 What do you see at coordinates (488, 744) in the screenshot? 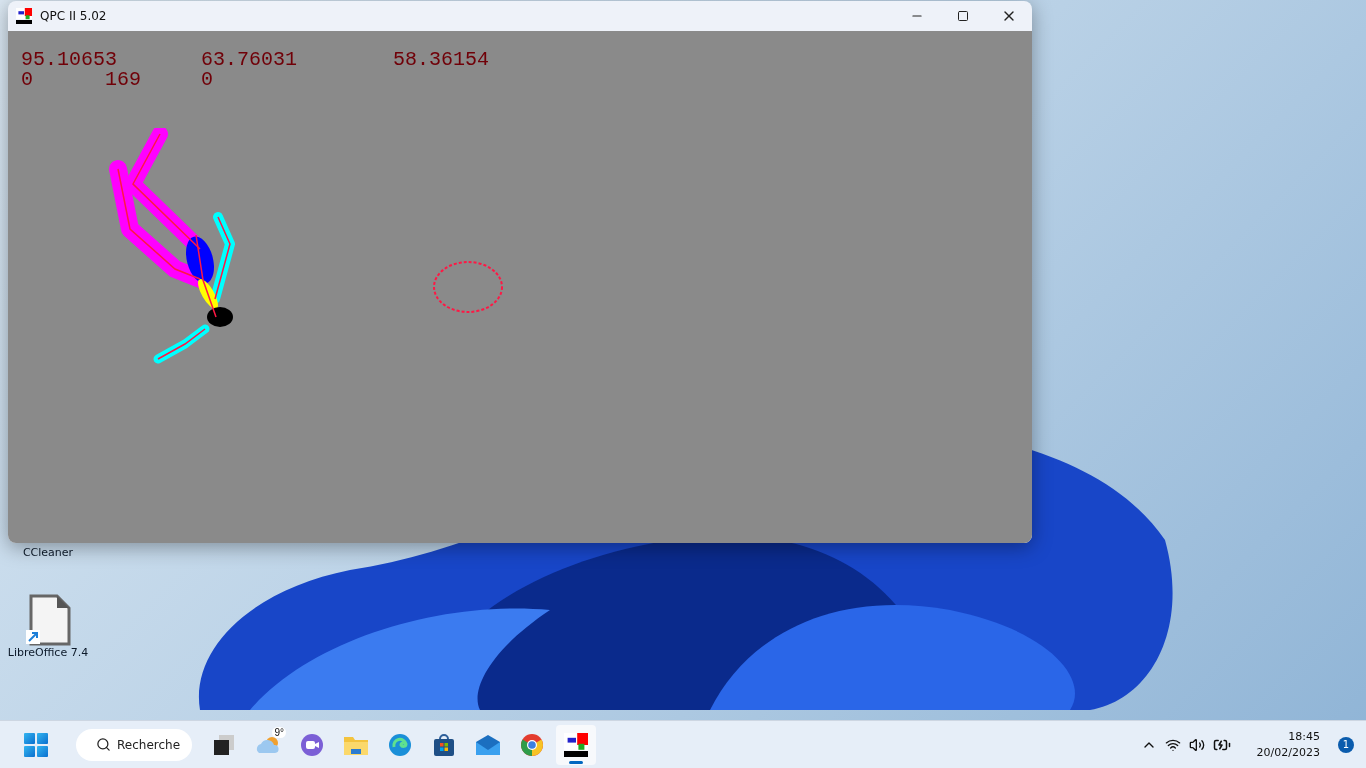
I see `envelope-icon` at bounding box center [488, 744].